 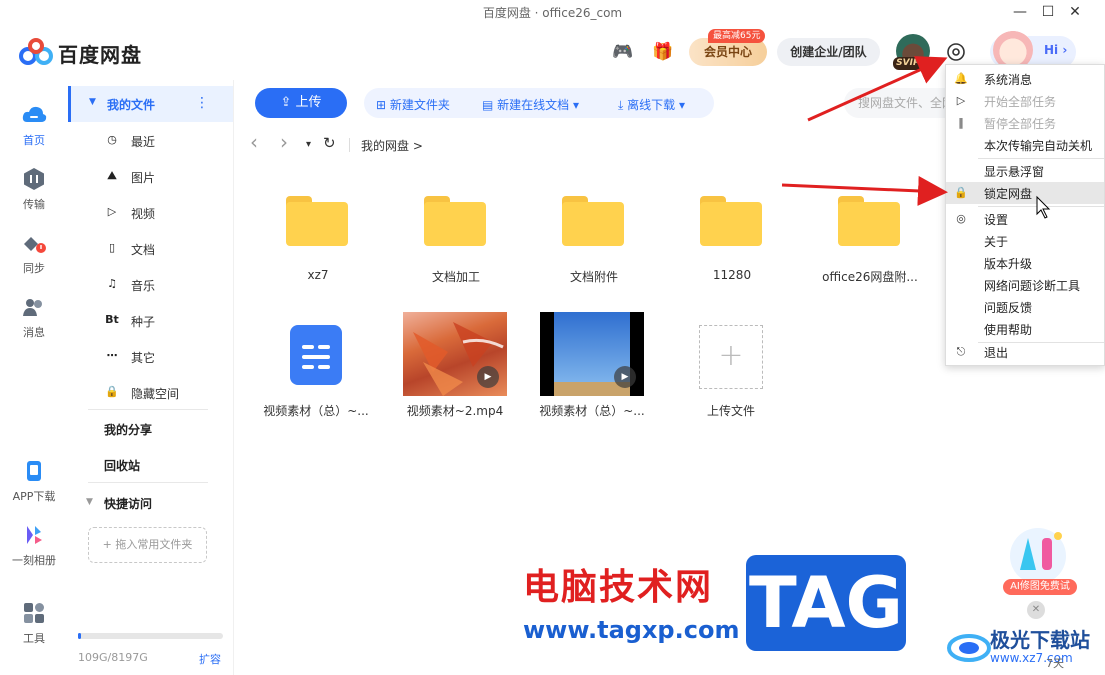 What do you see at coordinates (34, 317) in the screenshot?
I see `rail-item-messages: 消息` at bounding box center [34, 317].